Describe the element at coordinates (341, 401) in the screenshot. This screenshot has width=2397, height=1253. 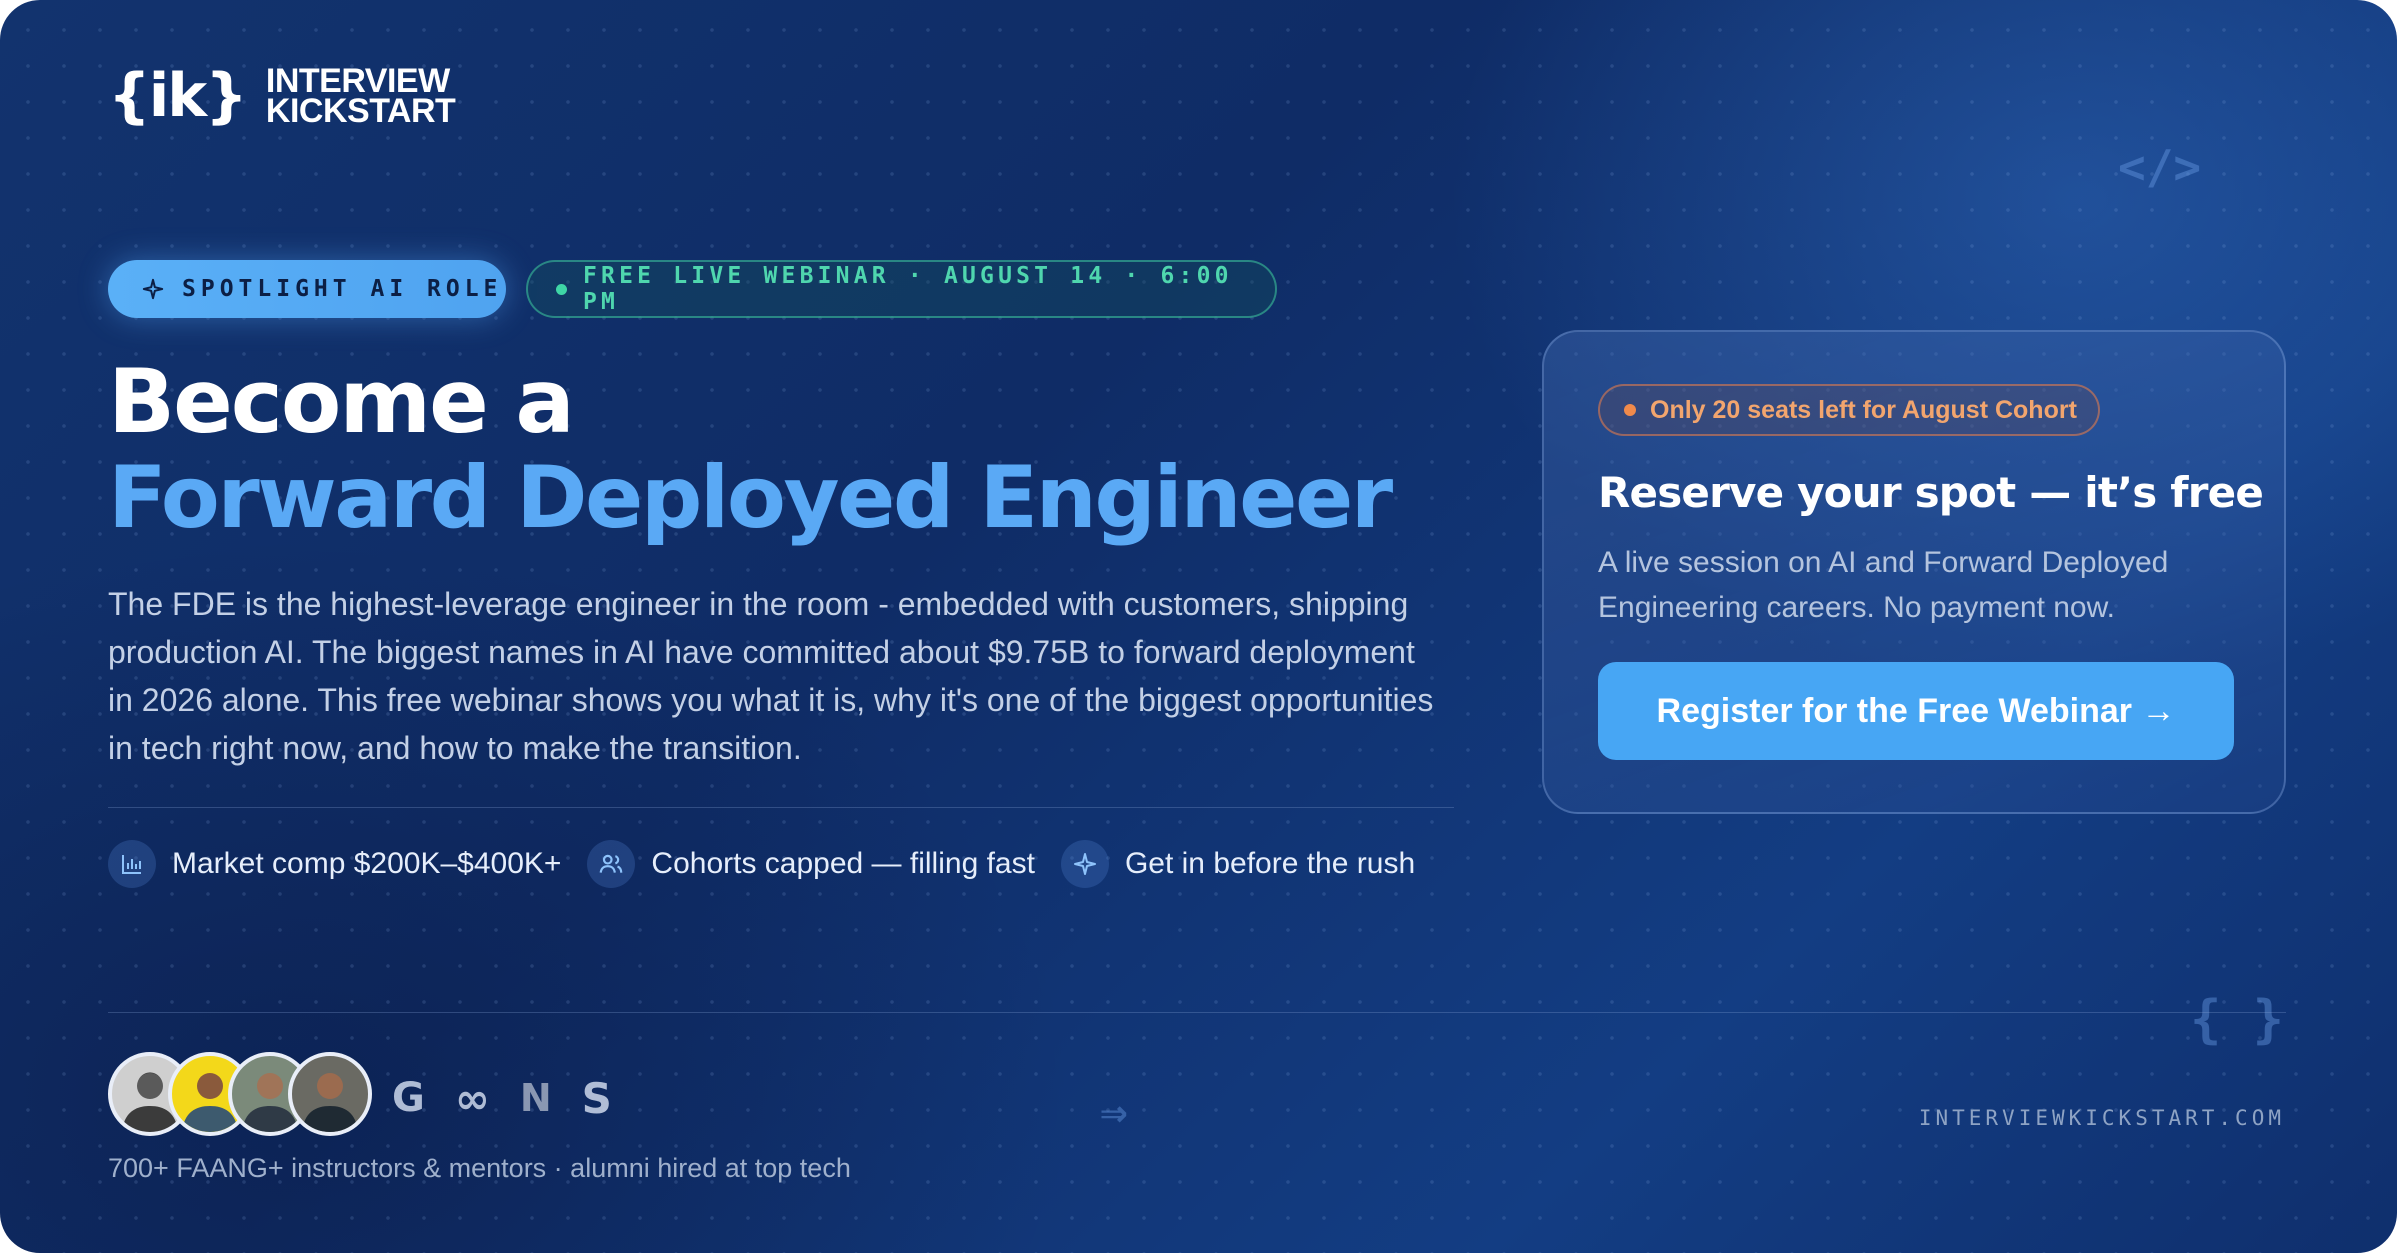
I see `headline-line-1: Become a` at that location.